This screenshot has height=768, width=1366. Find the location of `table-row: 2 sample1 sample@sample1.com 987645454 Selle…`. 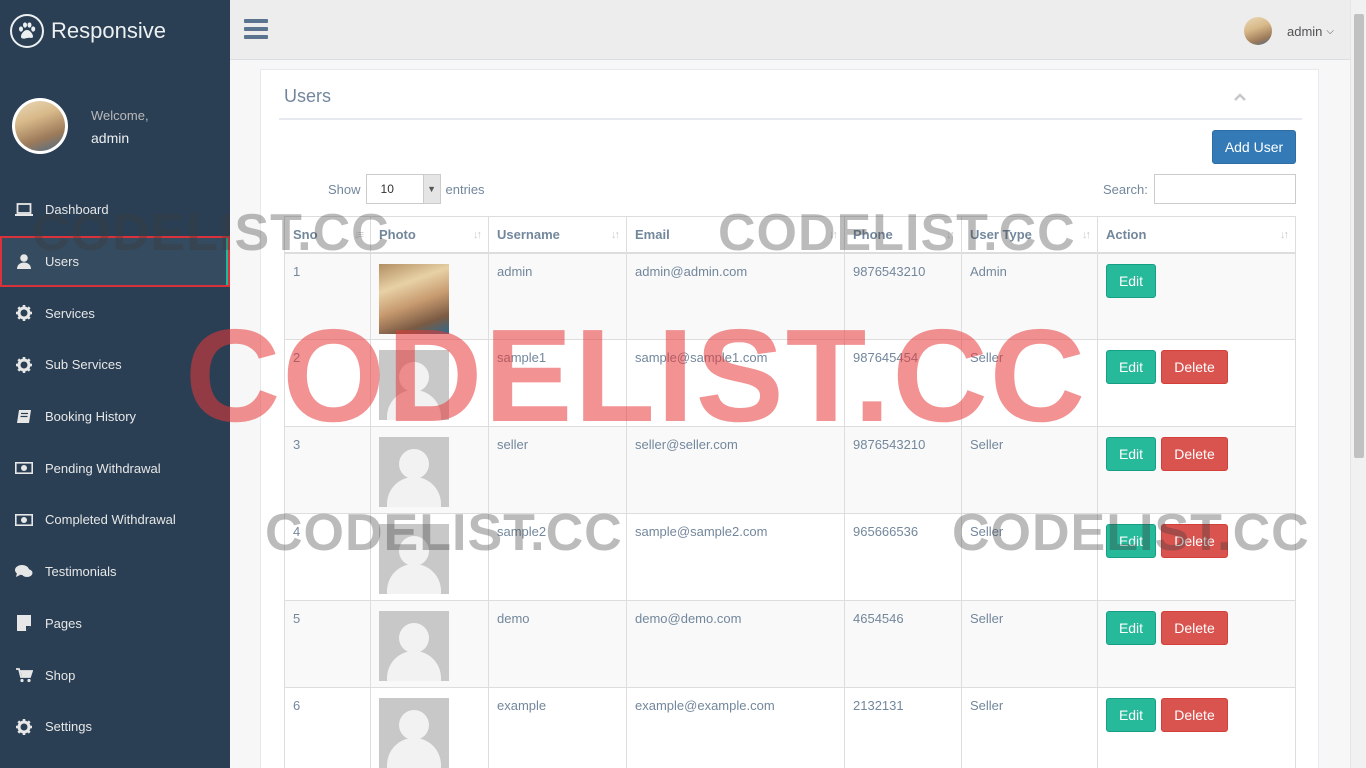

table-row: 2 sample1 sample@sample1.com 987645454 Selle… is located at coordinates (790, 383).